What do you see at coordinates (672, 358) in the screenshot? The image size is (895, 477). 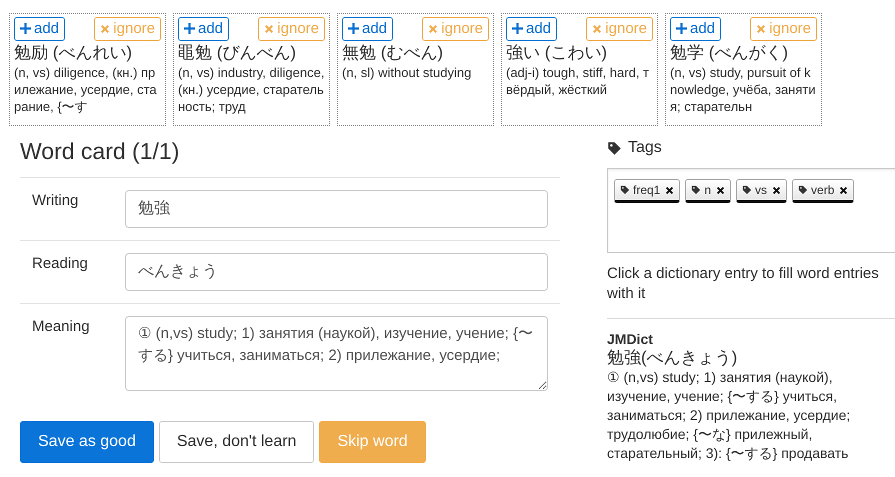 I see `dictionary-headword: 勉強(べんきょう)` at bounding box center [672, 358].